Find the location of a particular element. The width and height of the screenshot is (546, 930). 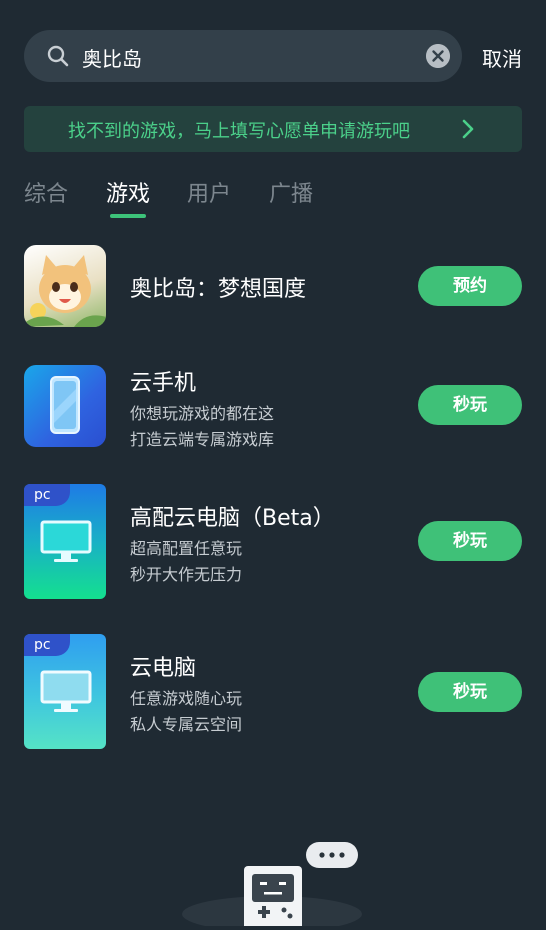

active-tab-indicator is located at coordinates (128, 216).